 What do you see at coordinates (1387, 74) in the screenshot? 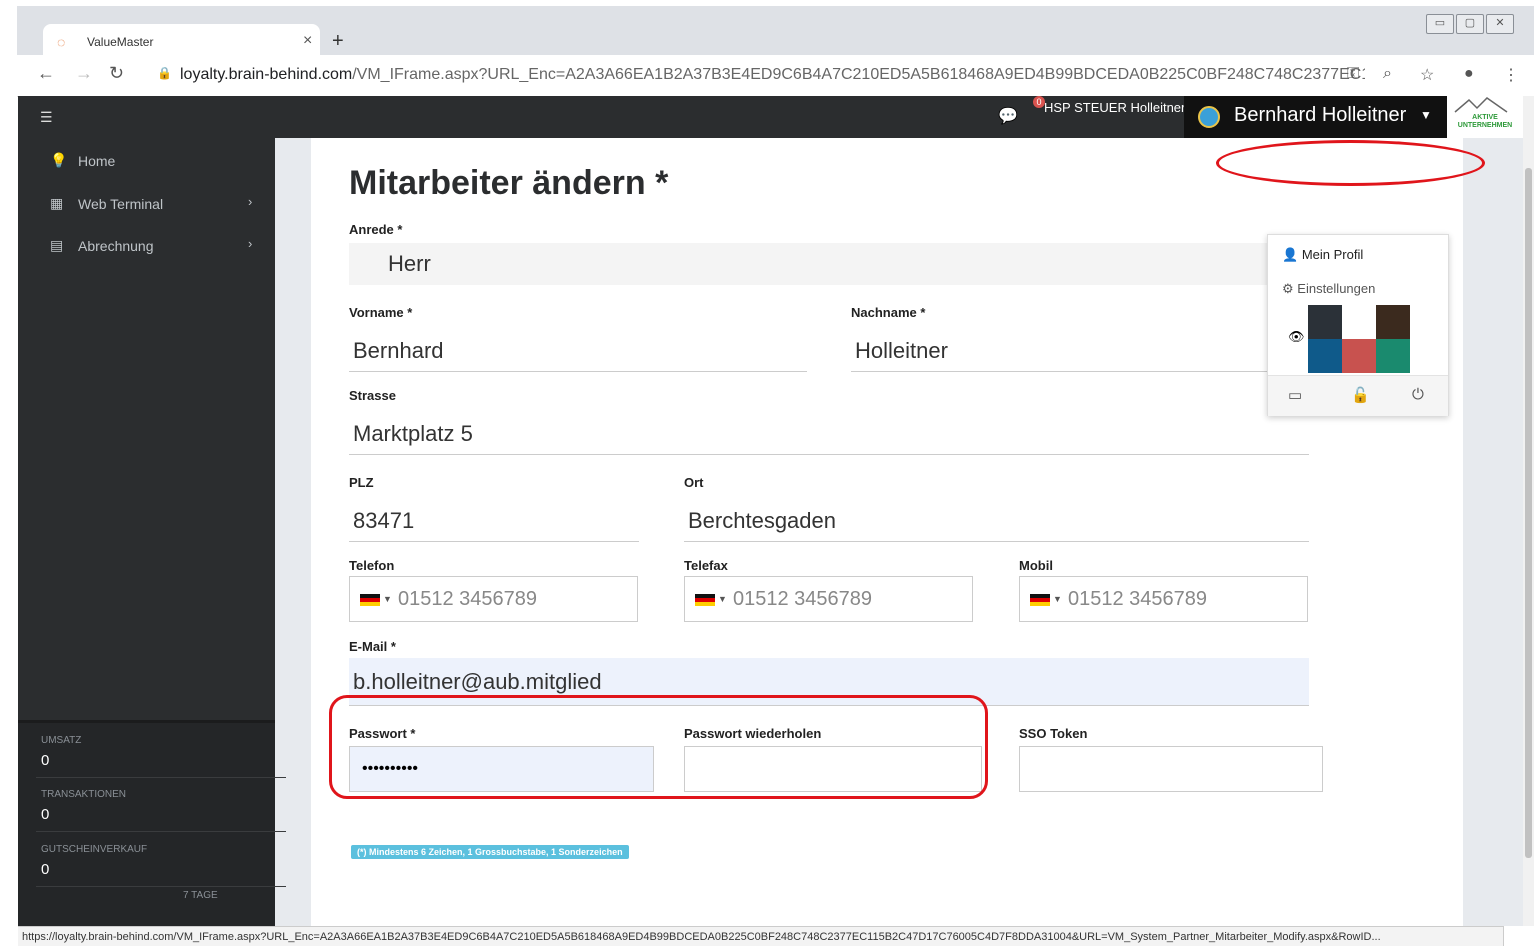
I see `zoom-icon: ⌕` at bounding box center [1387, 74].